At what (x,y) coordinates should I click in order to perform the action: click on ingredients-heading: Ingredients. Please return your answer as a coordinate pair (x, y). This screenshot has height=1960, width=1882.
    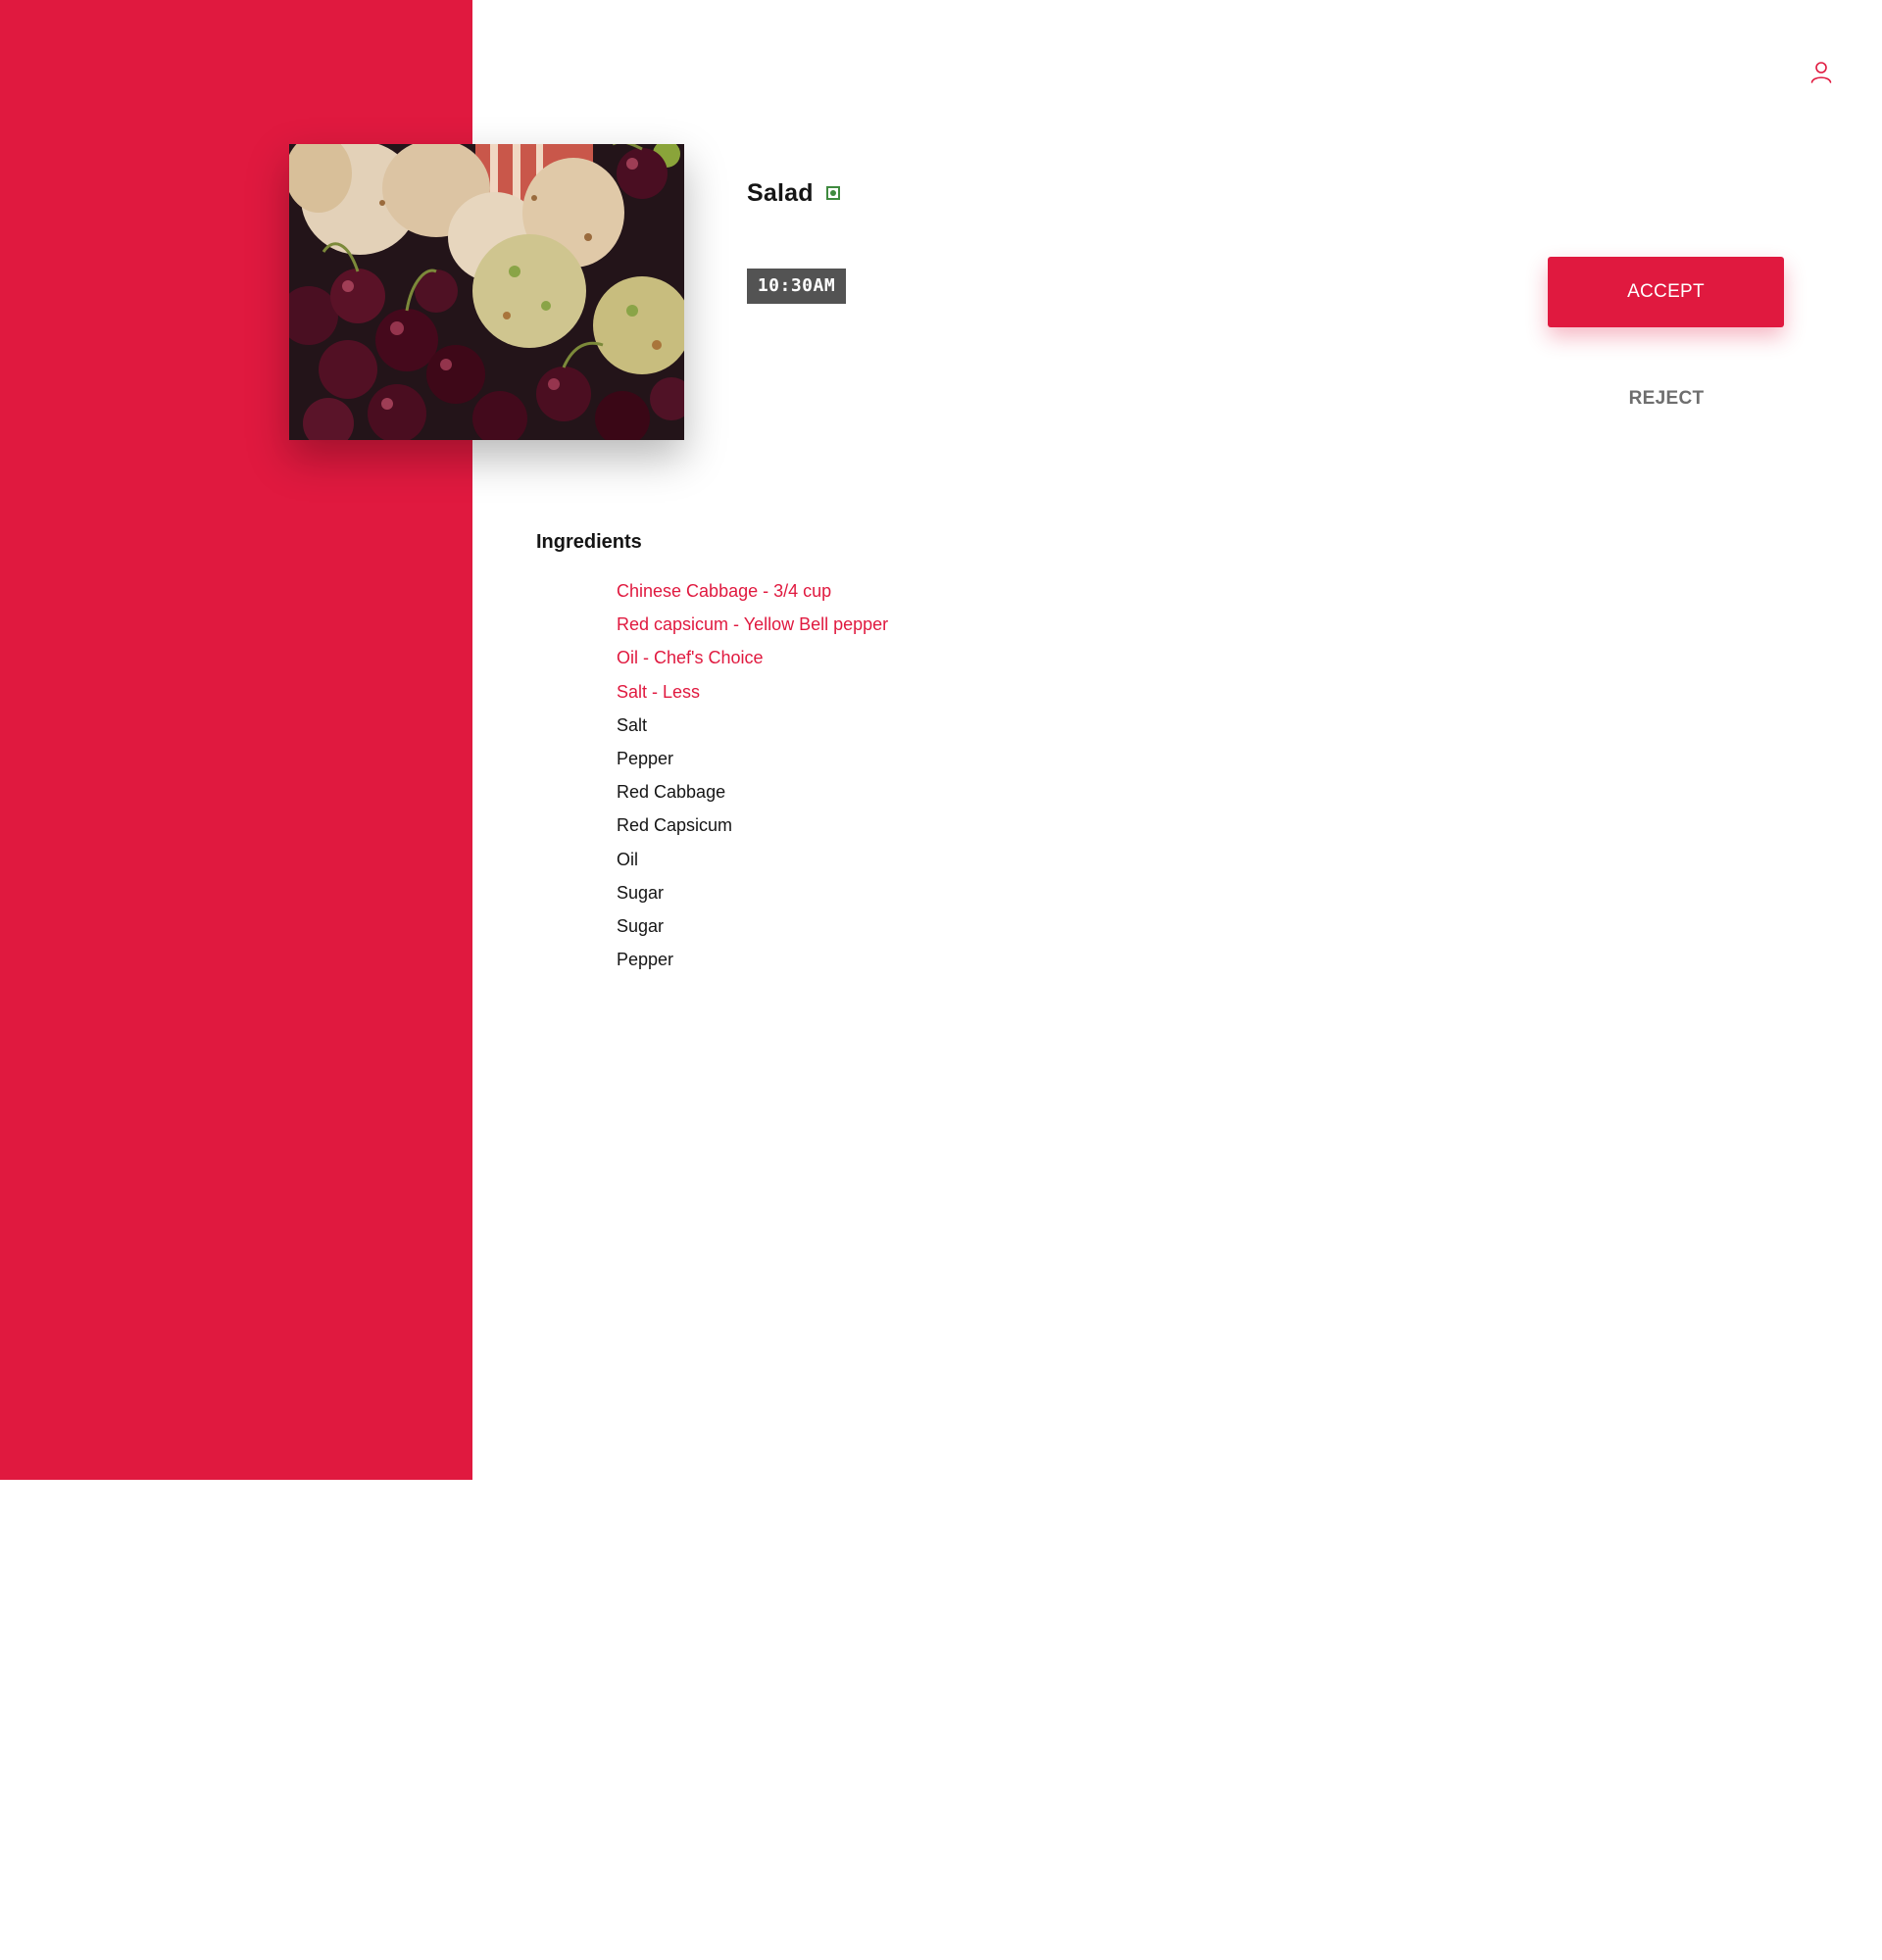
    Looking at the image, I should click on (589, 542).